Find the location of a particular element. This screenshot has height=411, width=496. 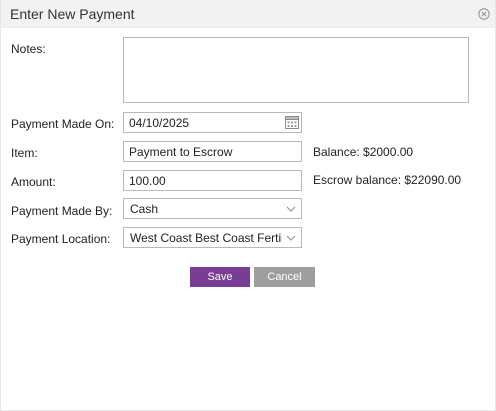

amount-label: Amount: is located at coordinates (33, 182).